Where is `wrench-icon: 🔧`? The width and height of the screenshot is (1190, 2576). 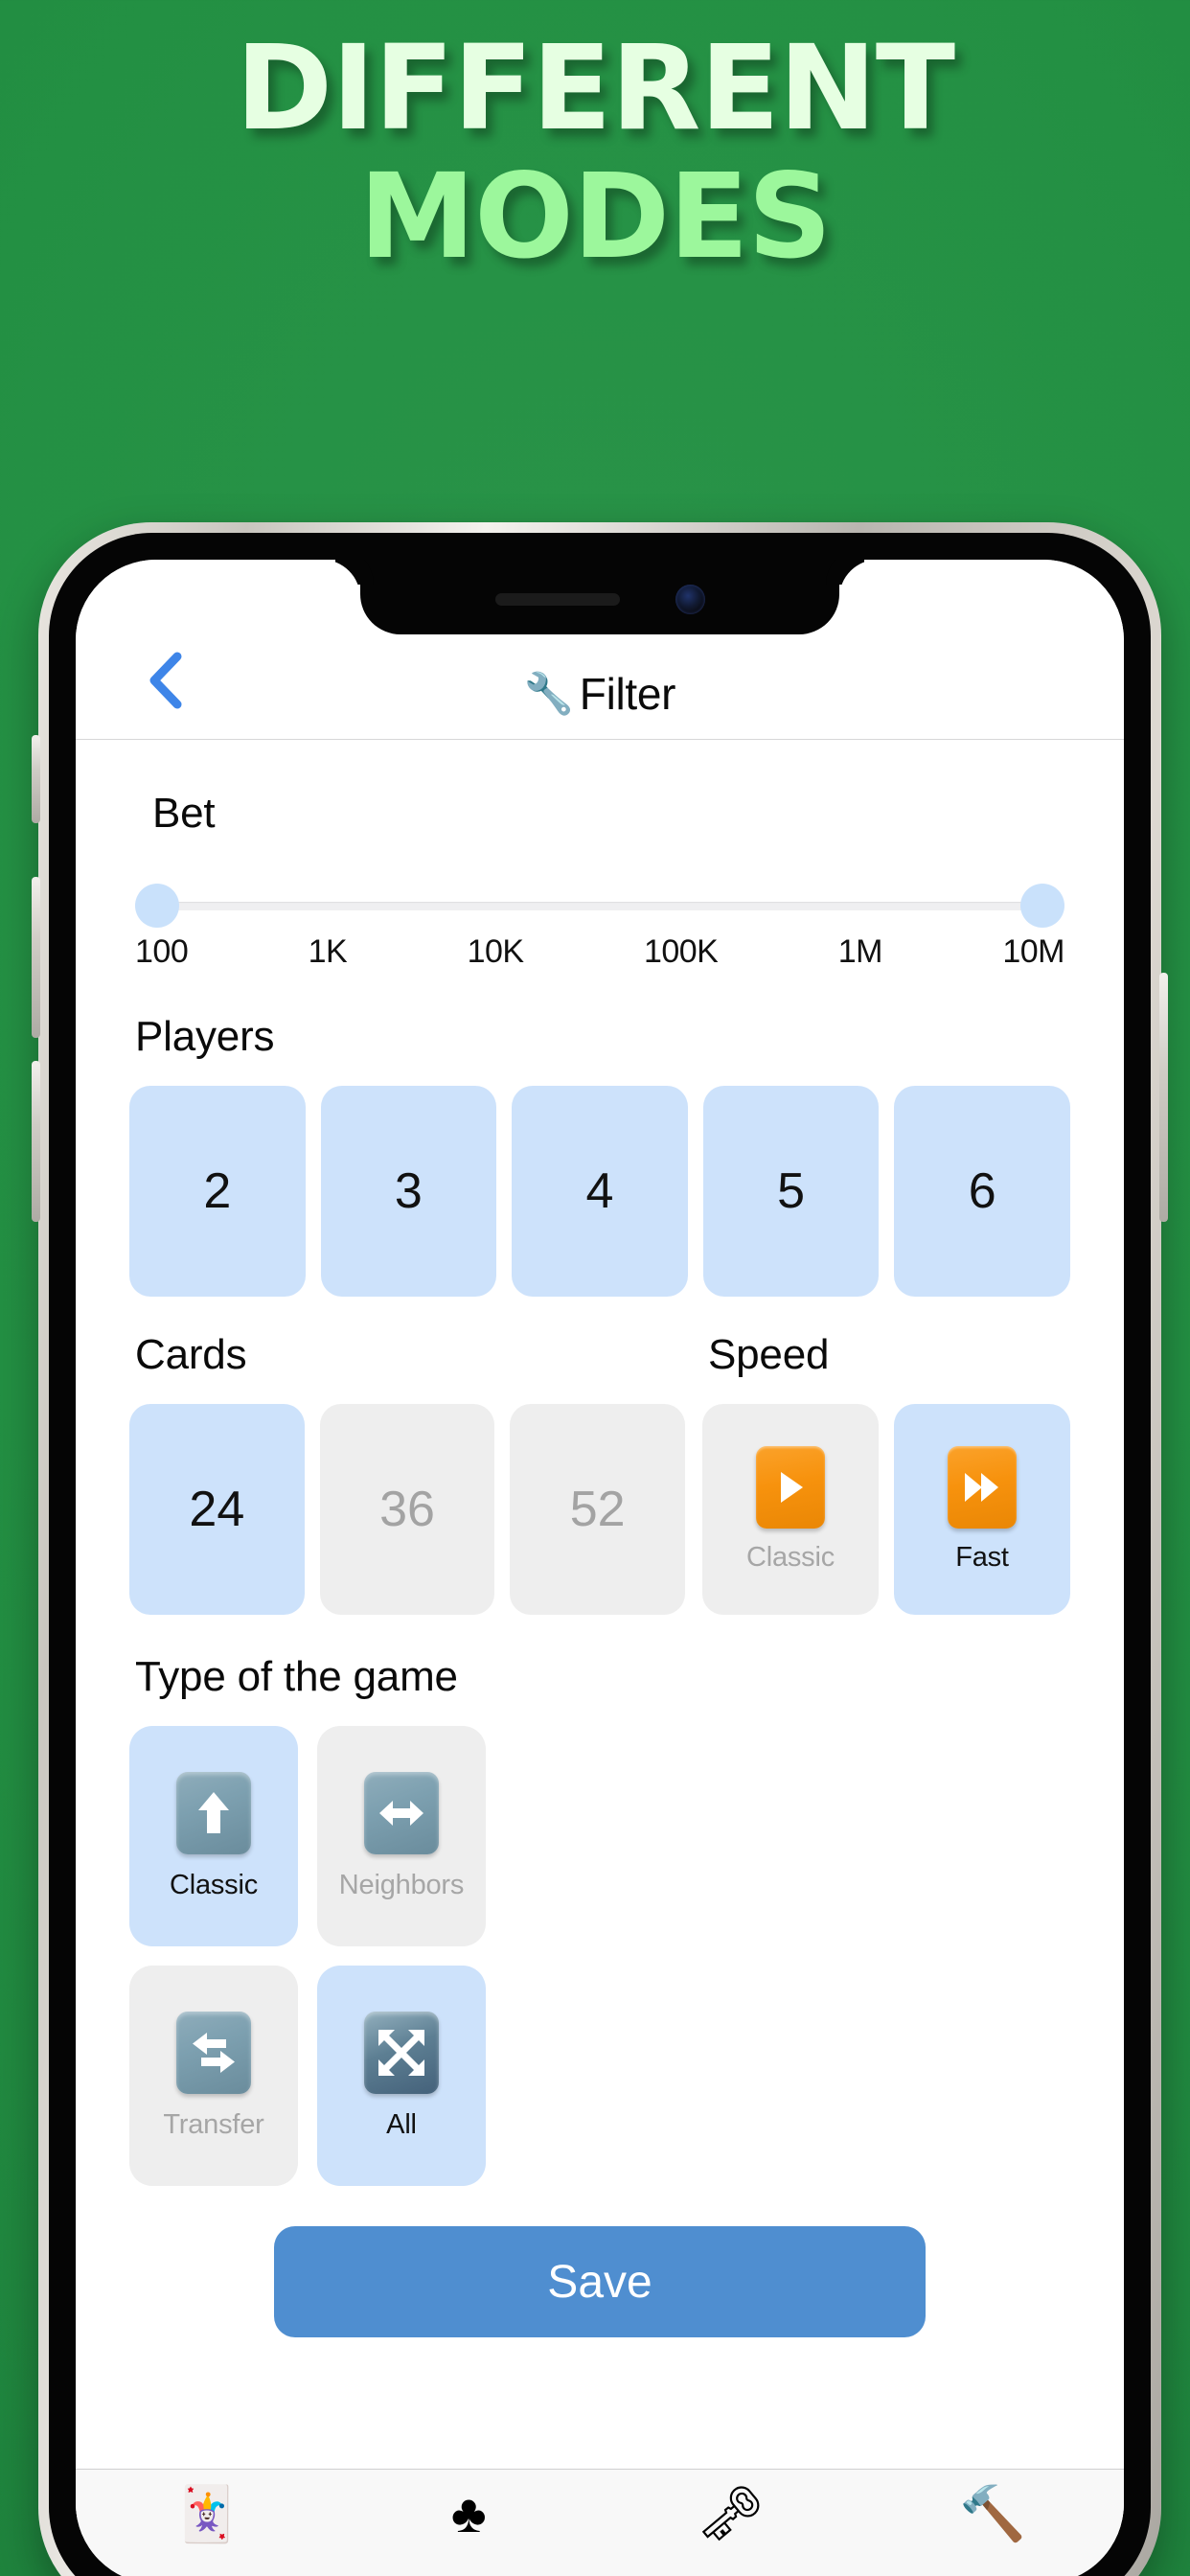 wrench-icon: 🔧 is located at coordinates (548, 693).